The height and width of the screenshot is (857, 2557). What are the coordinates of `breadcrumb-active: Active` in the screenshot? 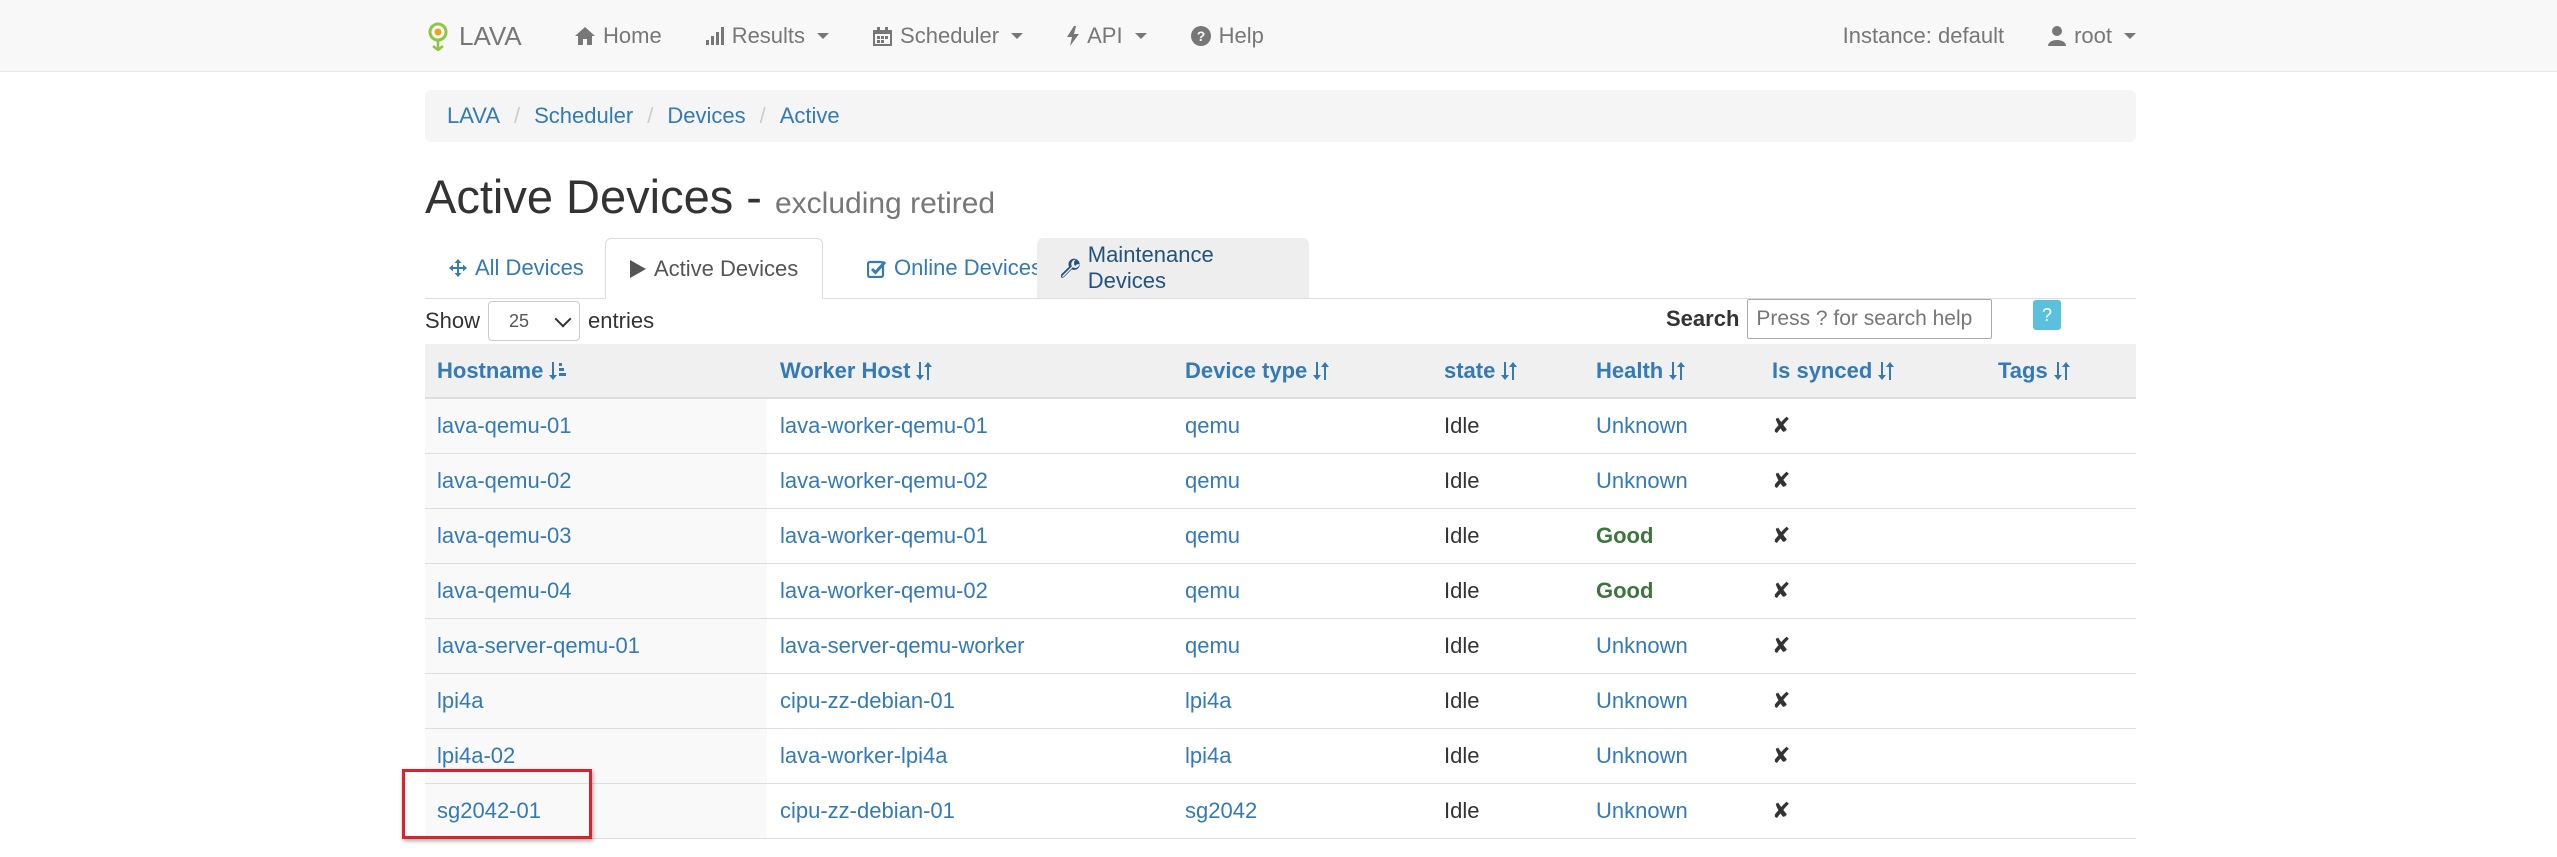 It's located at (810, 116).